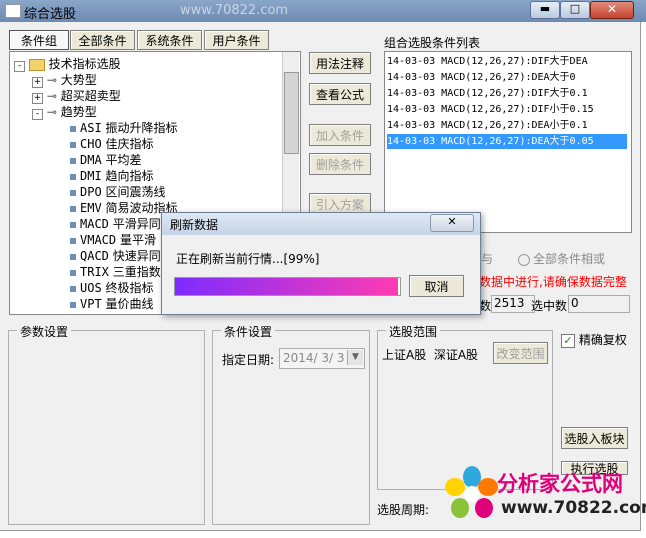  What do you see at coordinates (64, 79) in the screenshot?
I see `tree-branch: + ⊸ 大势型` at bounding box center [64, 79].